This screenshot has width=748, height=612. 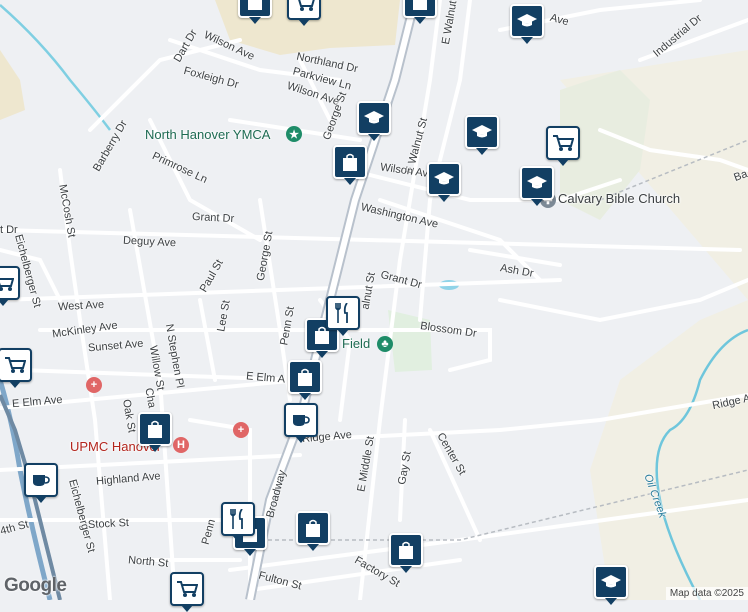 What do you see at coordinates (181, 445) in the screenshot?
I see `hospital-h-icon: H` at bounding box center [181, 445].